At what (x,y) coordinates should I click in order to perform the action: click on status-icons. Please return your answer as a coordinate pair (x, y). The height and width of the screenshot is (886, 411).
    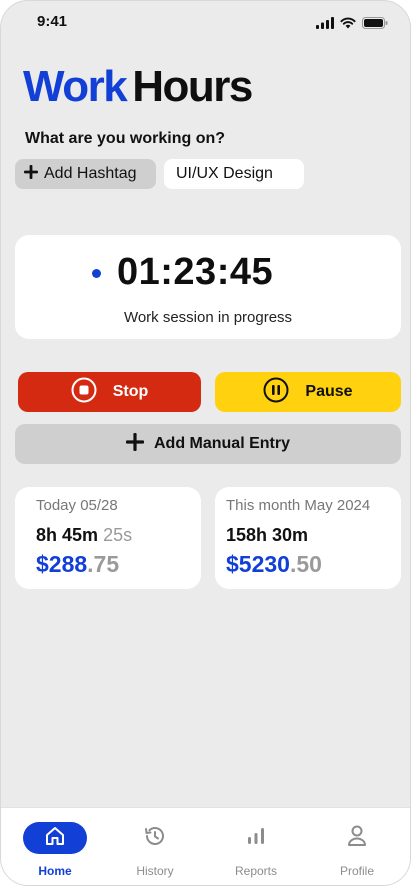
    Looking at the image, I should click on (352, 25).